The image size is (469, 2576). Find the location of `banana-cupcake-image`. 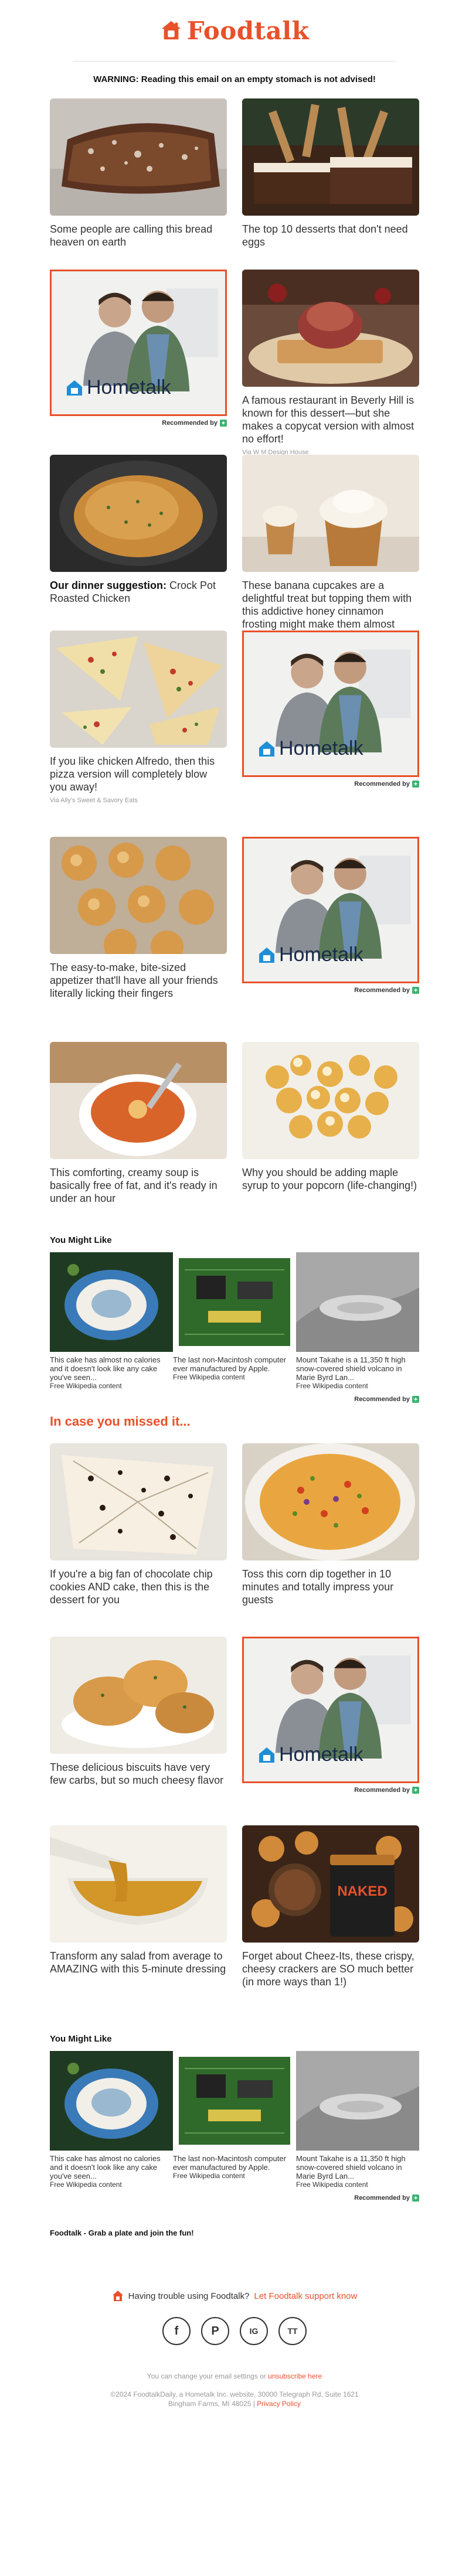

banana-cupcake-image is located at coordinates (330, 513).